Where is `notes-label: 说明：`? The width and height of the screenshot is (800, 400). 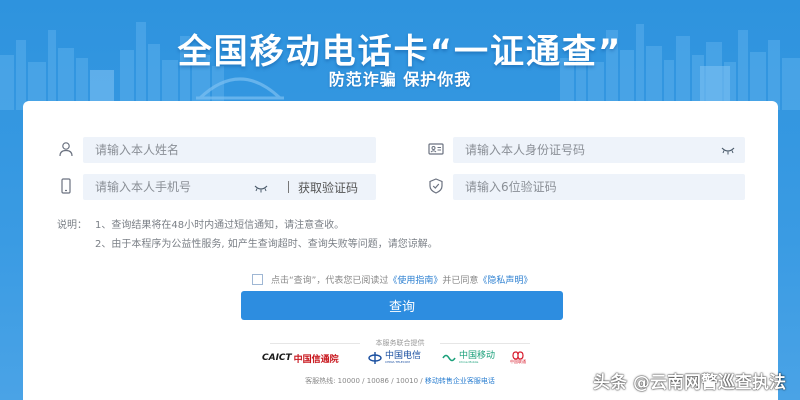 notes-label: 说明： is located at coordinates (72, 225).